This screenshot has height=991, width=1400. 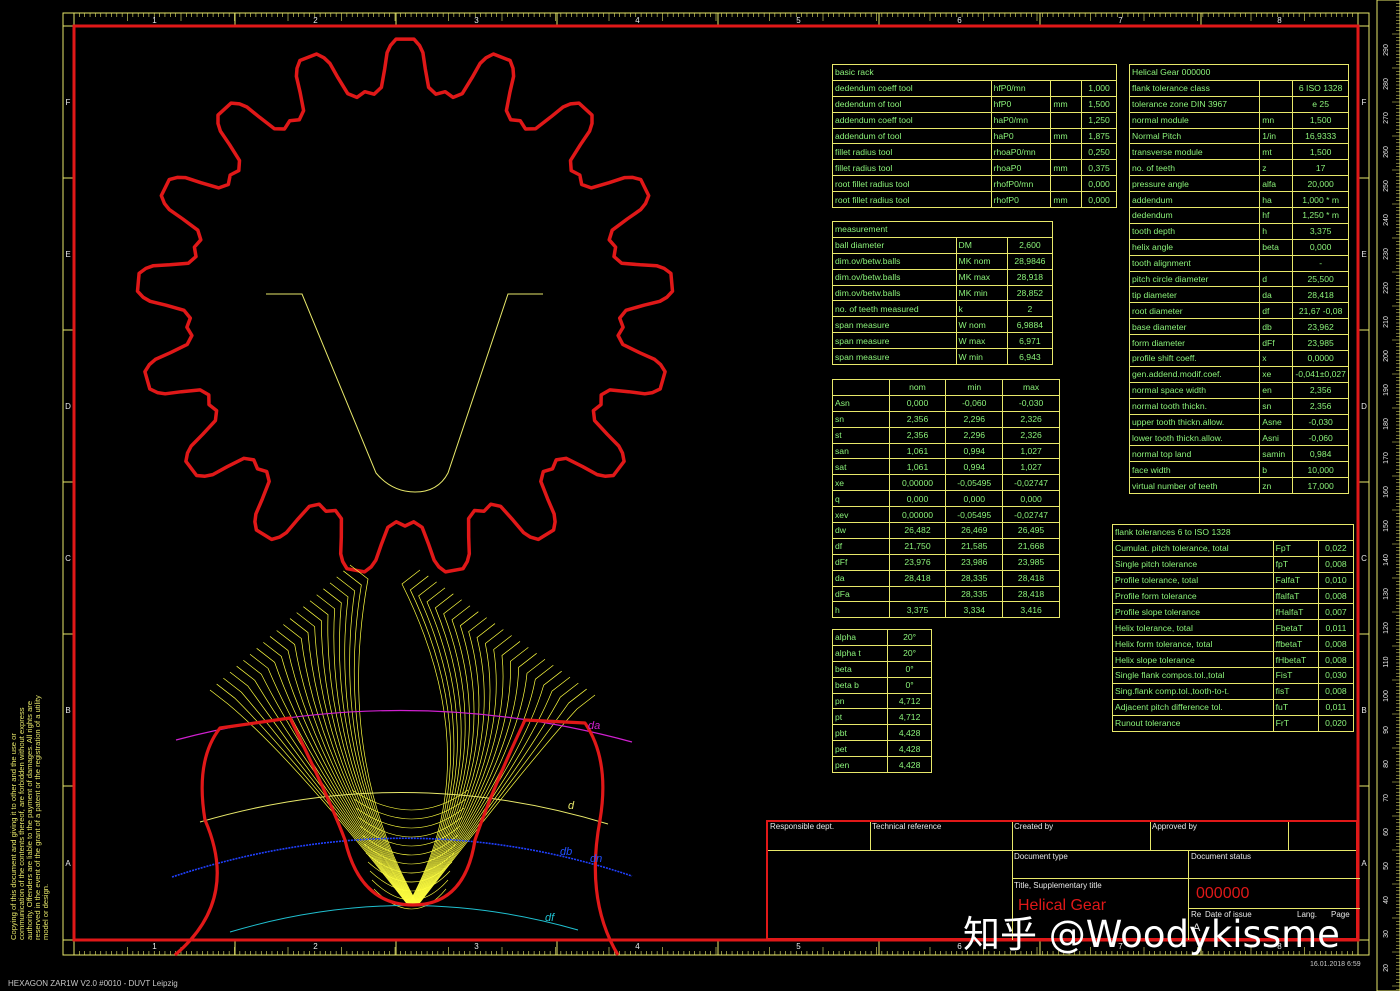 What do you see at coordinates (974, 467) in the screenshot?
I see `table-cell: 0,994` at bounding box center [974, 467].